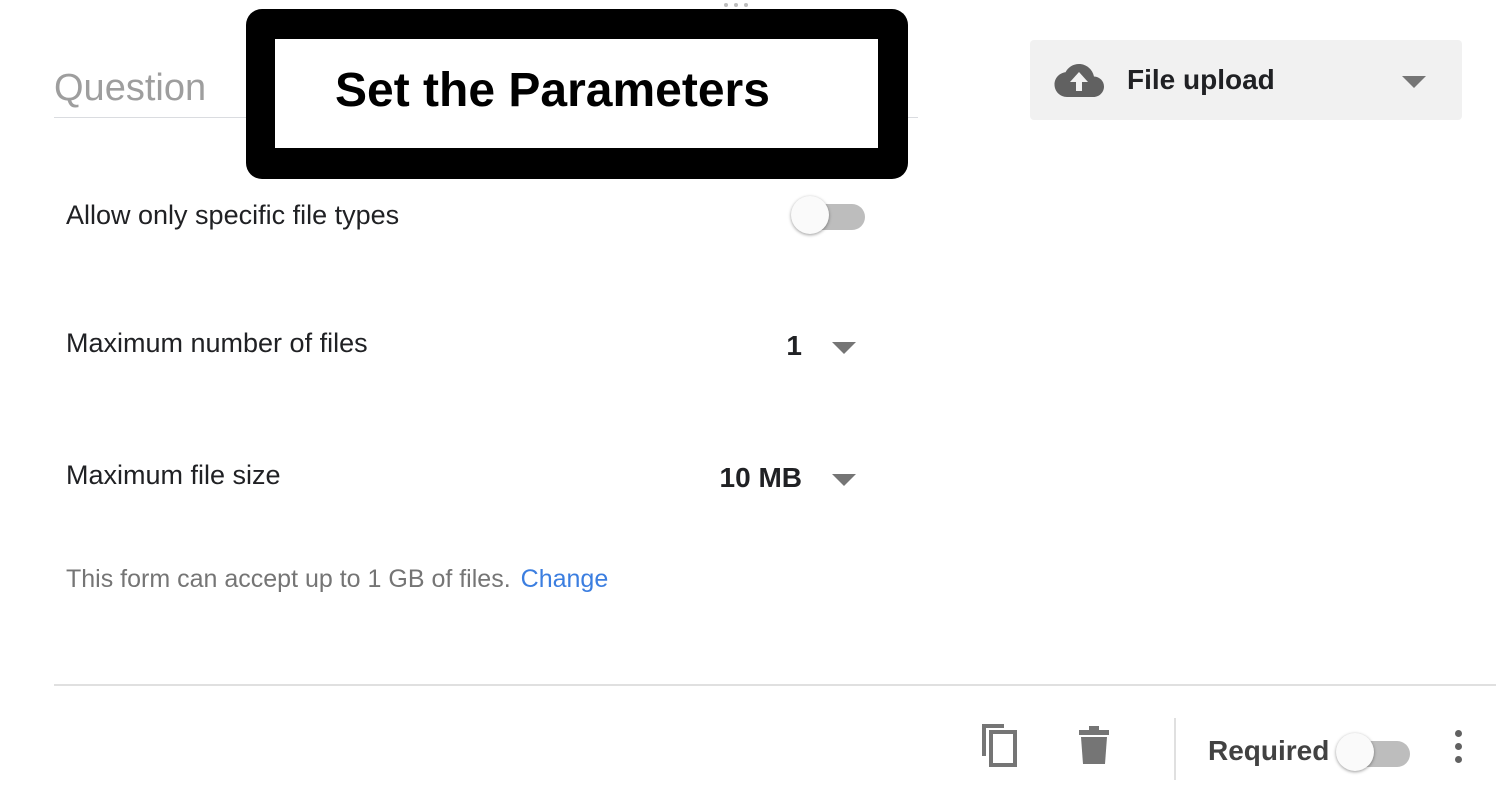 The width and height of the screenshot is (1496, 794). I want to click on change-limit-link: Change, so click(565, 579).